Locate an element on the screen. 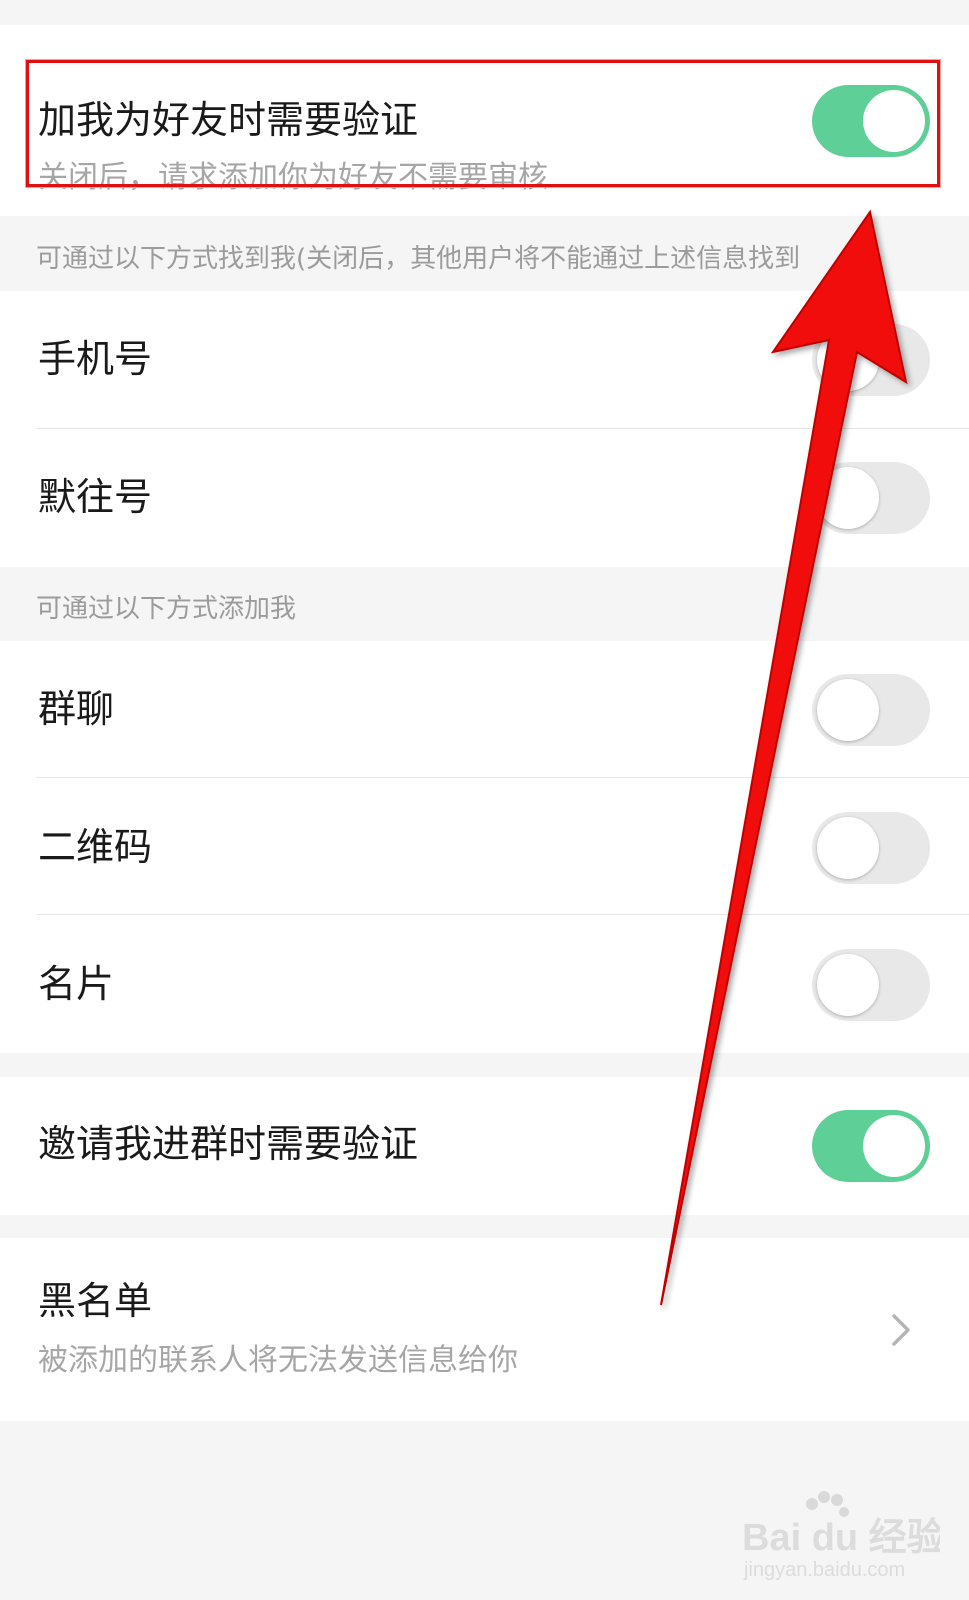 This screenshot has width=969, height=1600. group-chat-toggle is located at coordinates (871, 710).